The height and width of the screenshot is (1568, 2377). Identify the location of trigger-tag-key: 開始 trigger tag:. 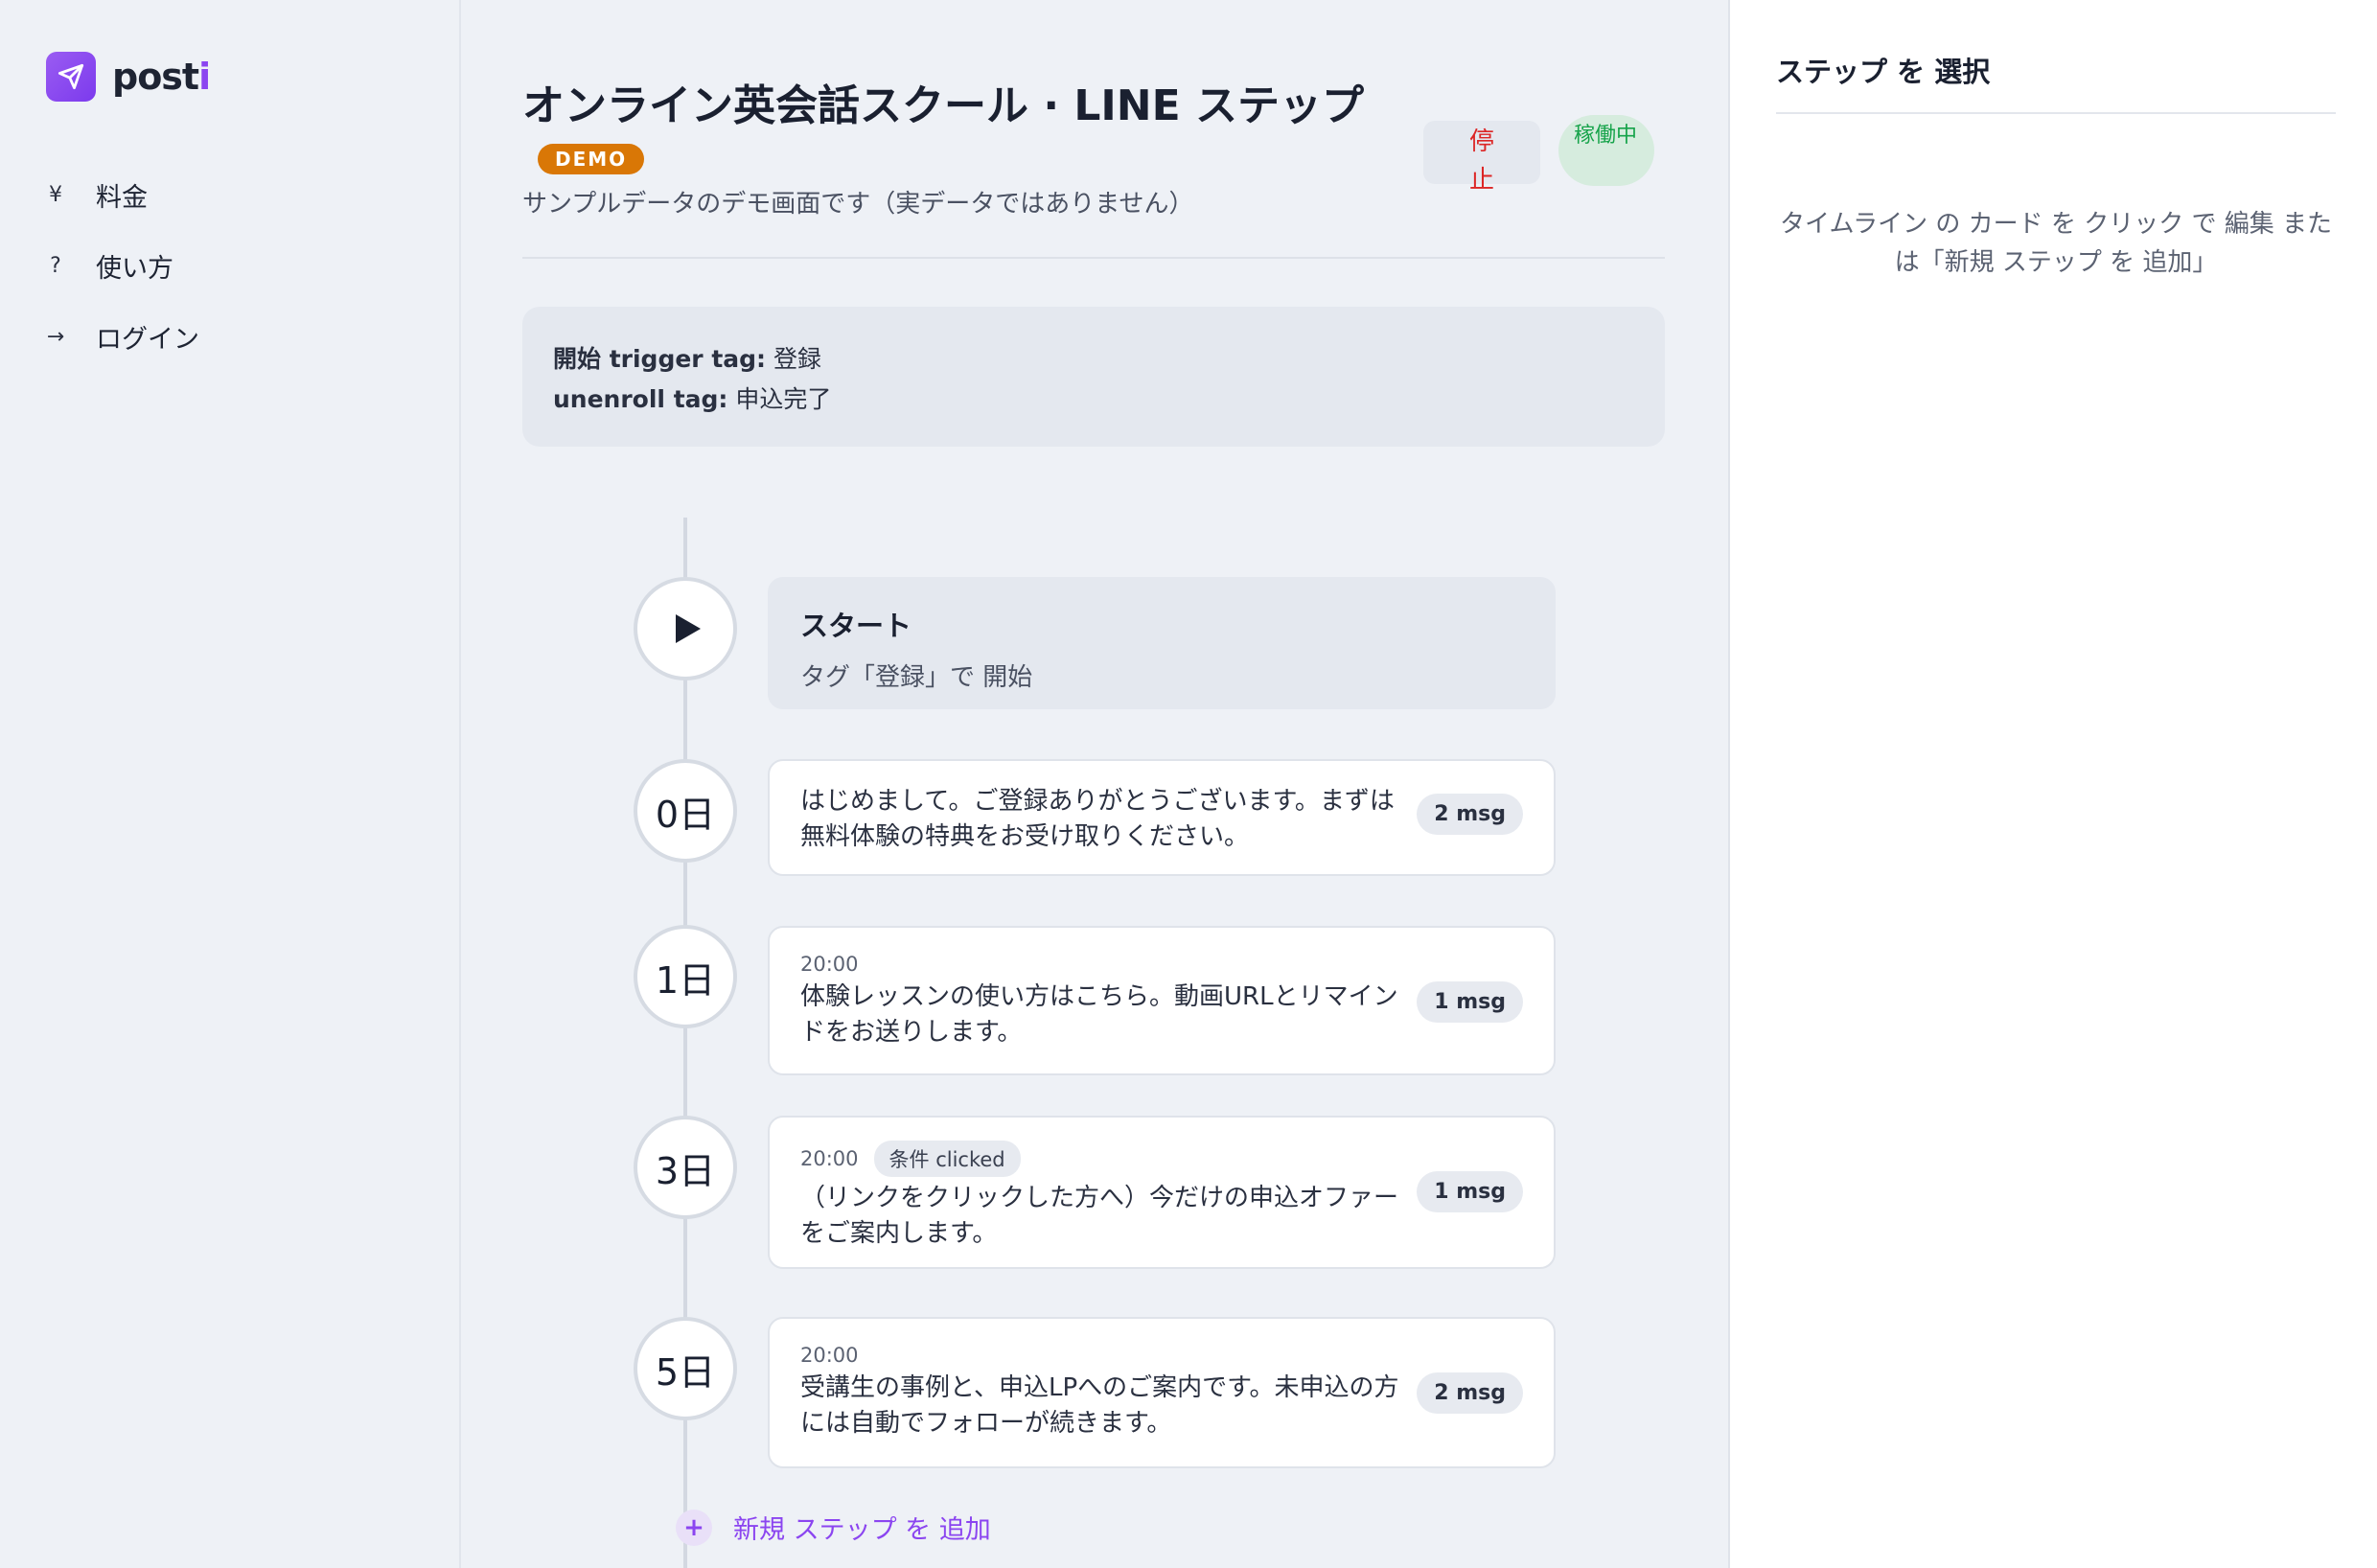
(660, 359).